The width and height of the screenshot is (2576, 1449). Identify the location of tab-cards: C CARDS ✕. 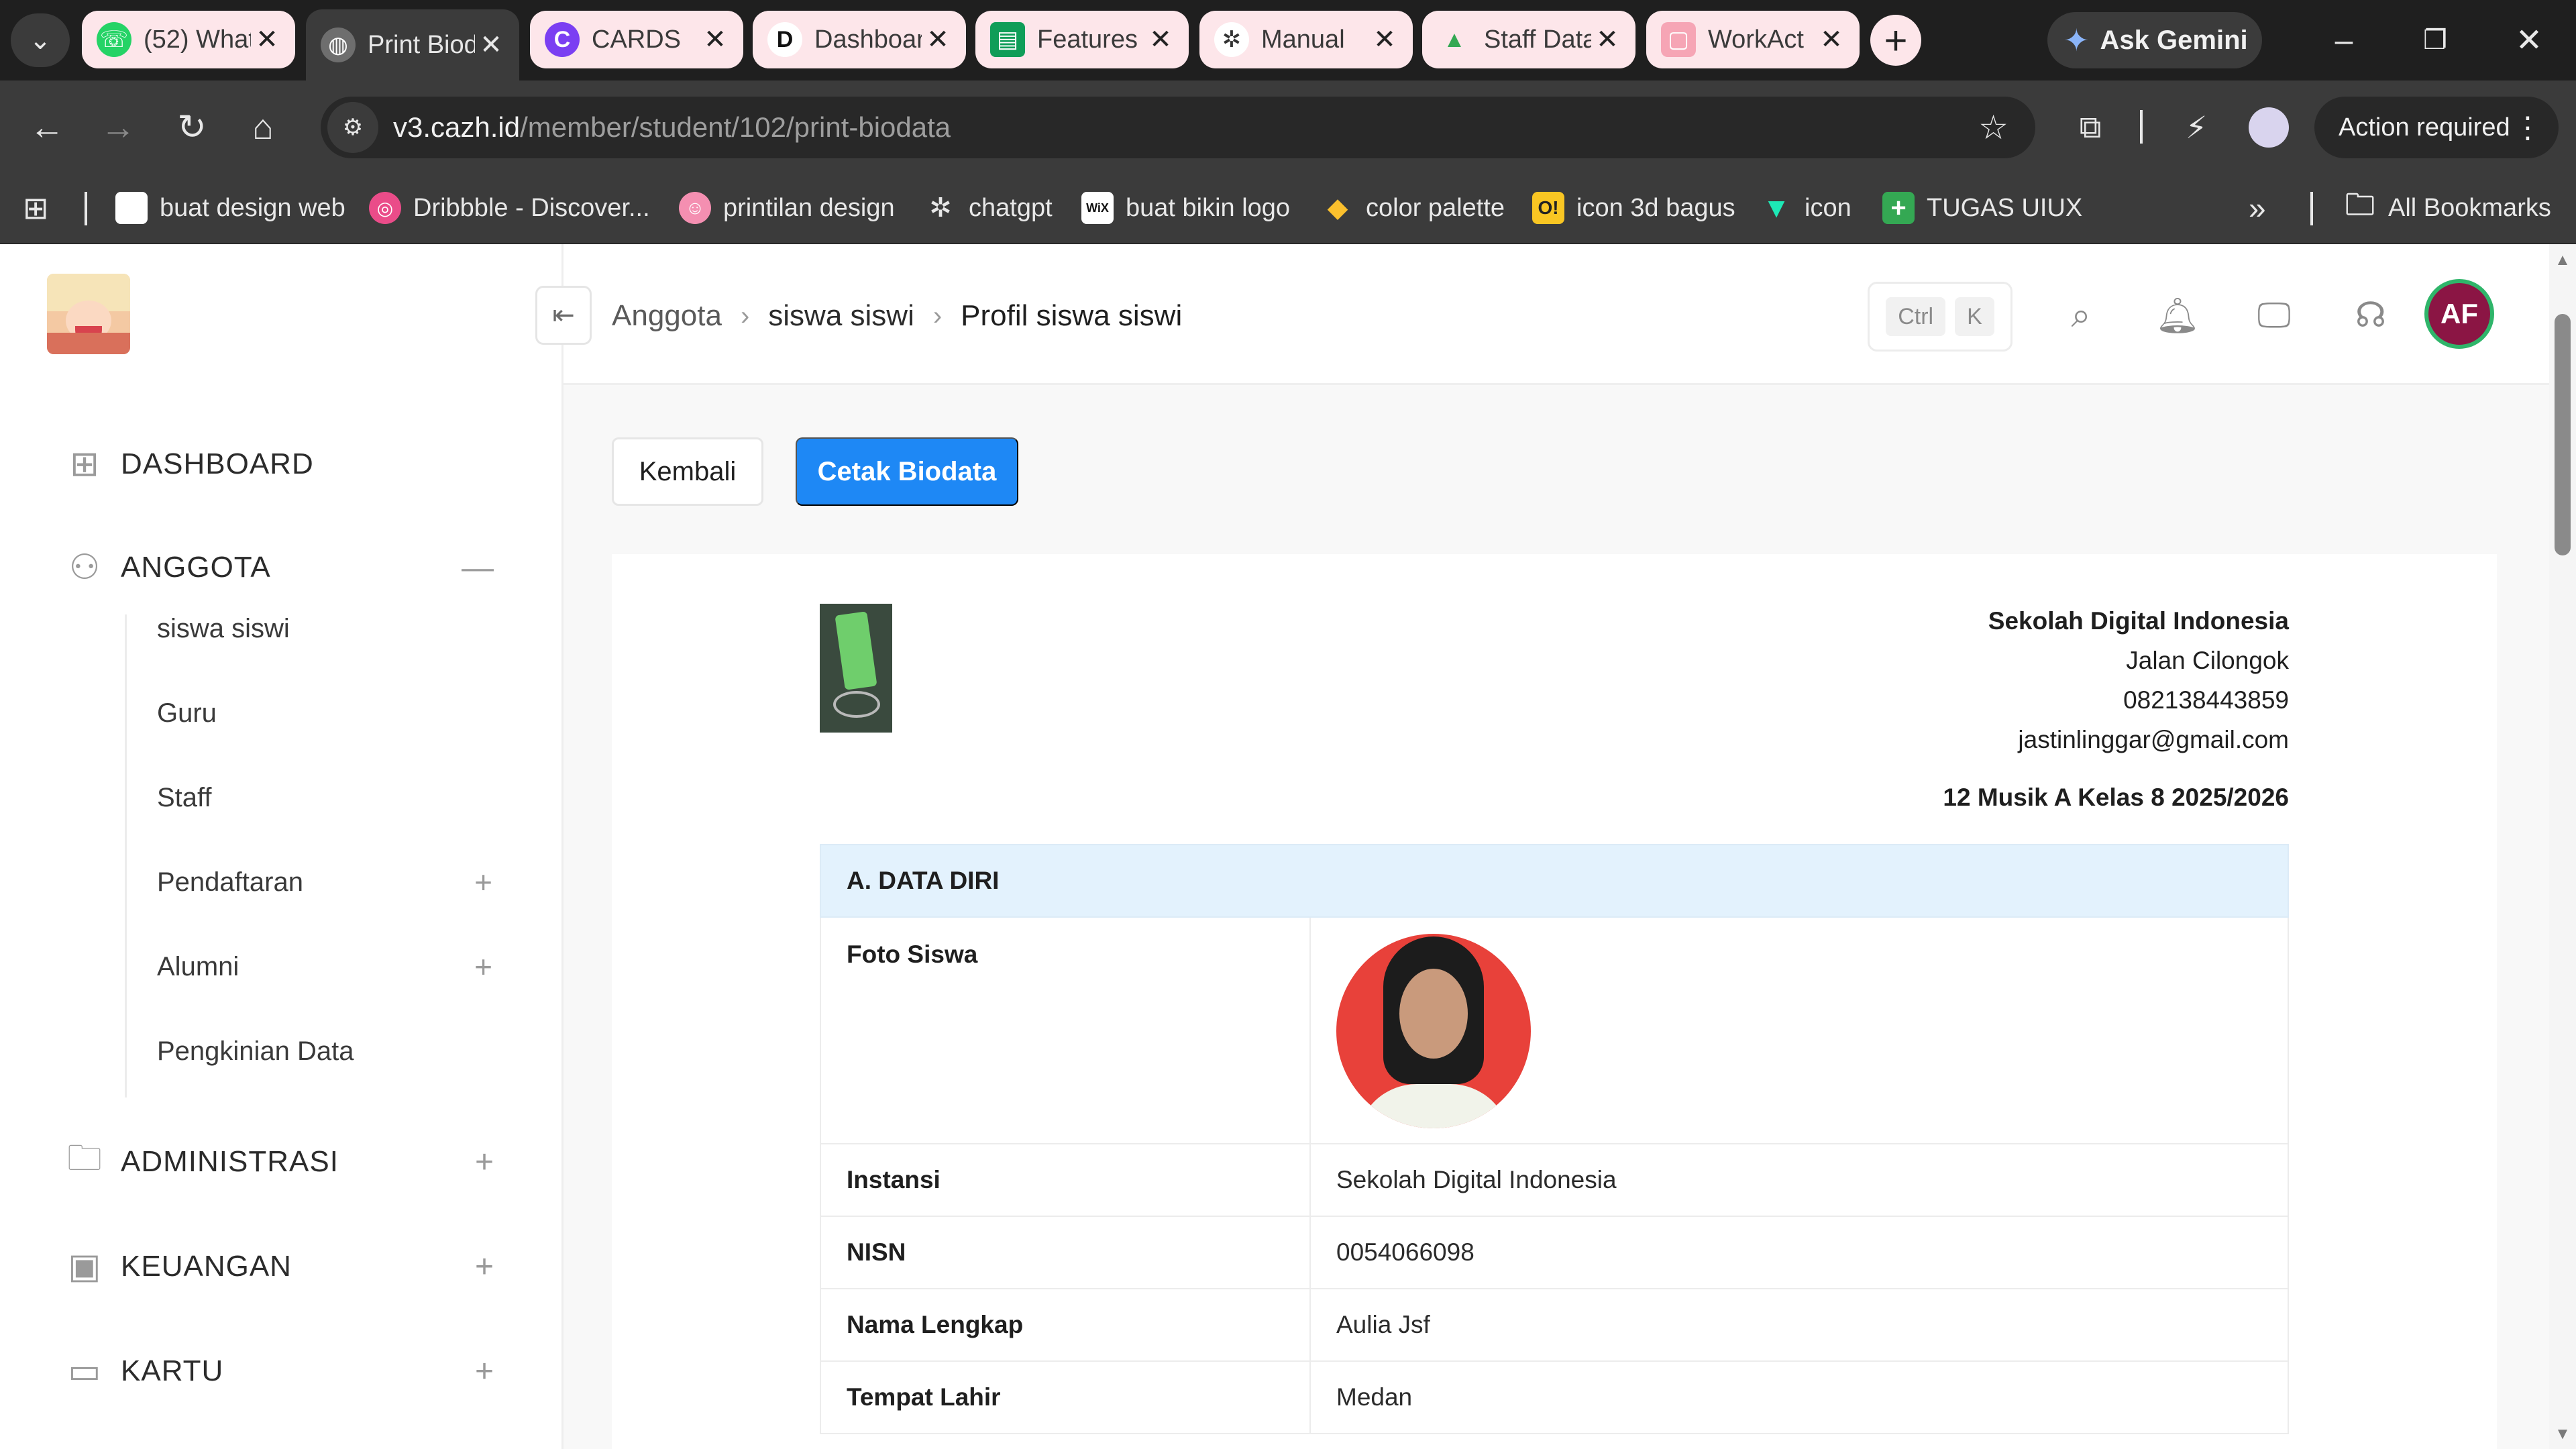
(636, 39).